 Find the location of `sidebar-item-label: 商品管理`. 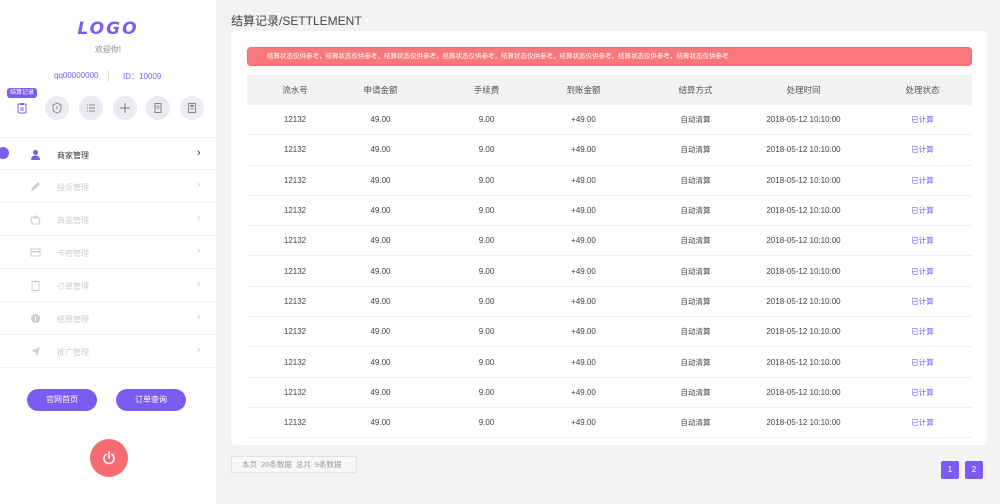

sidebar-item-label: 商品管理 is located at coordinates (73, 220).